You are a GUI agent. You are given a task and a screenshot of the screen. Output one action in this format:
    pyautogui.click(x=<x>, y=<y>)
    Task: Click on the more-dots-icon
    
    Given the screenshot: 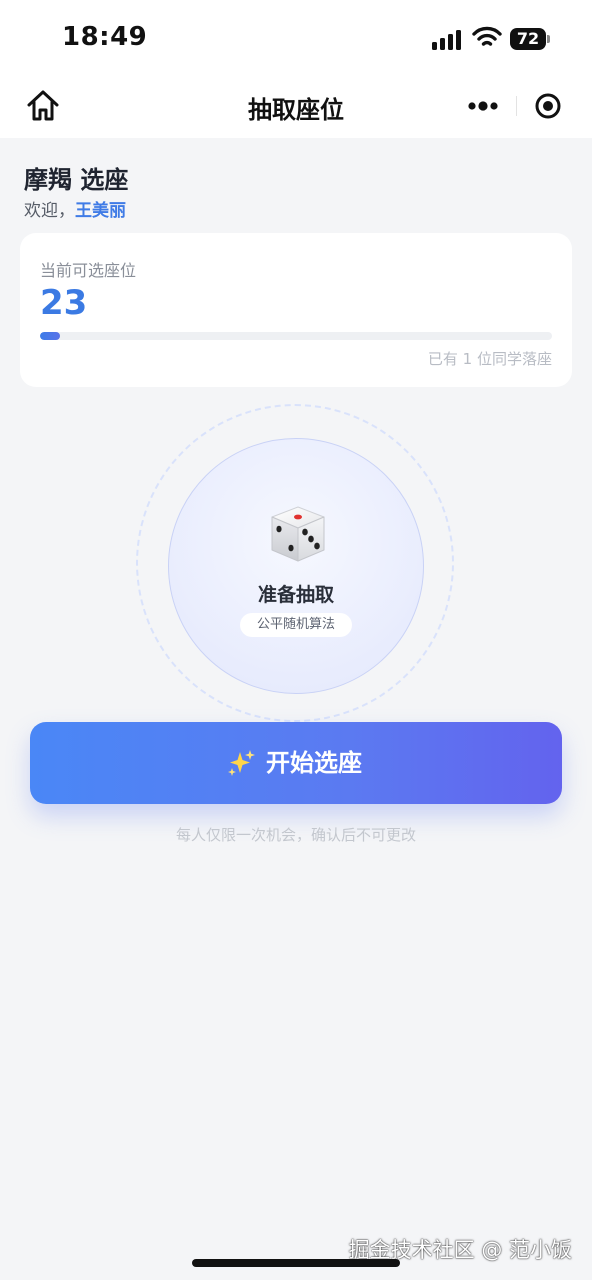 What is the action you would take?
    pyautogui.click(x=483, y=106)
    